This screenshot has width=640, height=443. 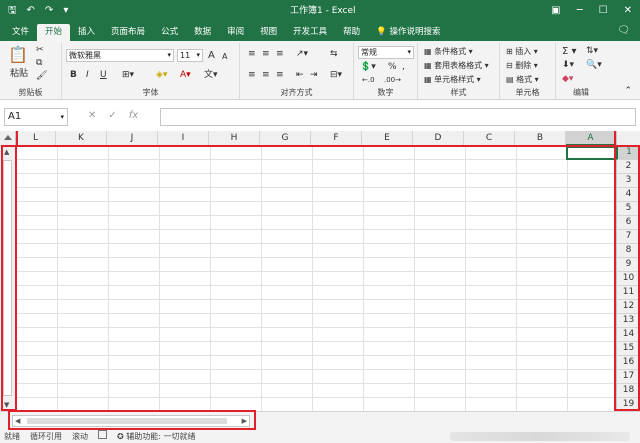 I want to click on borders-icon: ⊞▾, so click(x=128, y=75).